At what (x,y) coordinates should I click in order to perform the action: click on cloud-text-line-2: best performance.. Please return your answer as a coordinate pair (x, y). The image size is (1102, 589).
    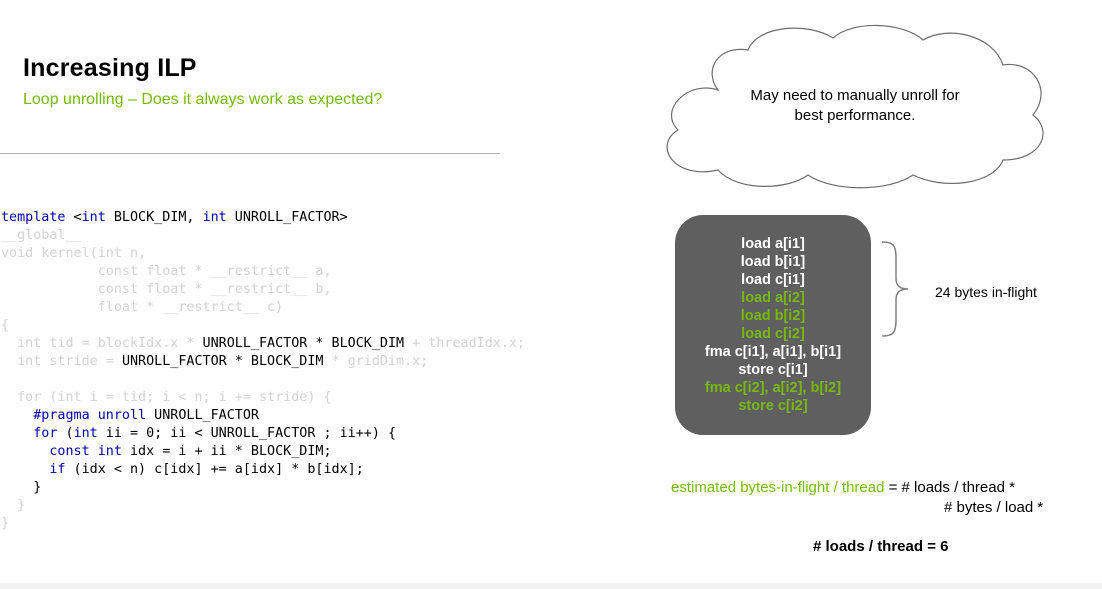
    Looking at the image, I should click on (855, 115).